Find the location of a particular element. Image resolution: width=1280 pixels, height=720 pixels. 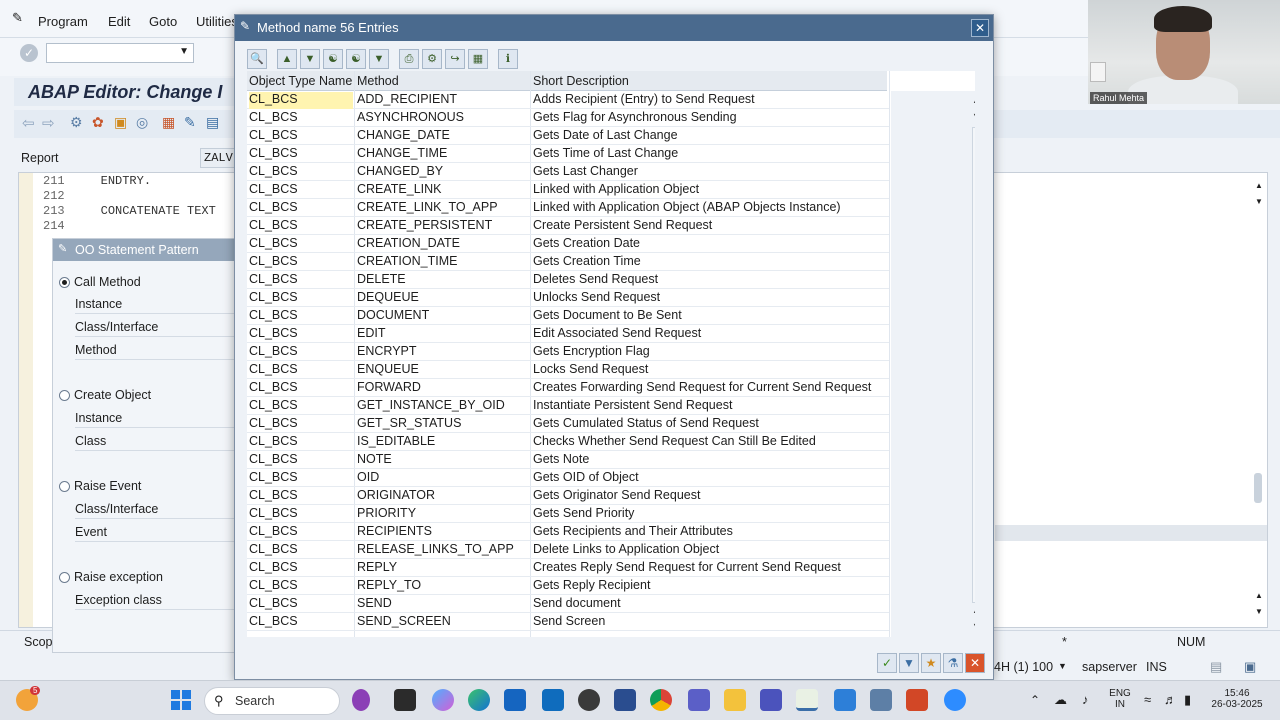

description-cell: Gets Document to Be Sent is located at coordinates (607, 315).